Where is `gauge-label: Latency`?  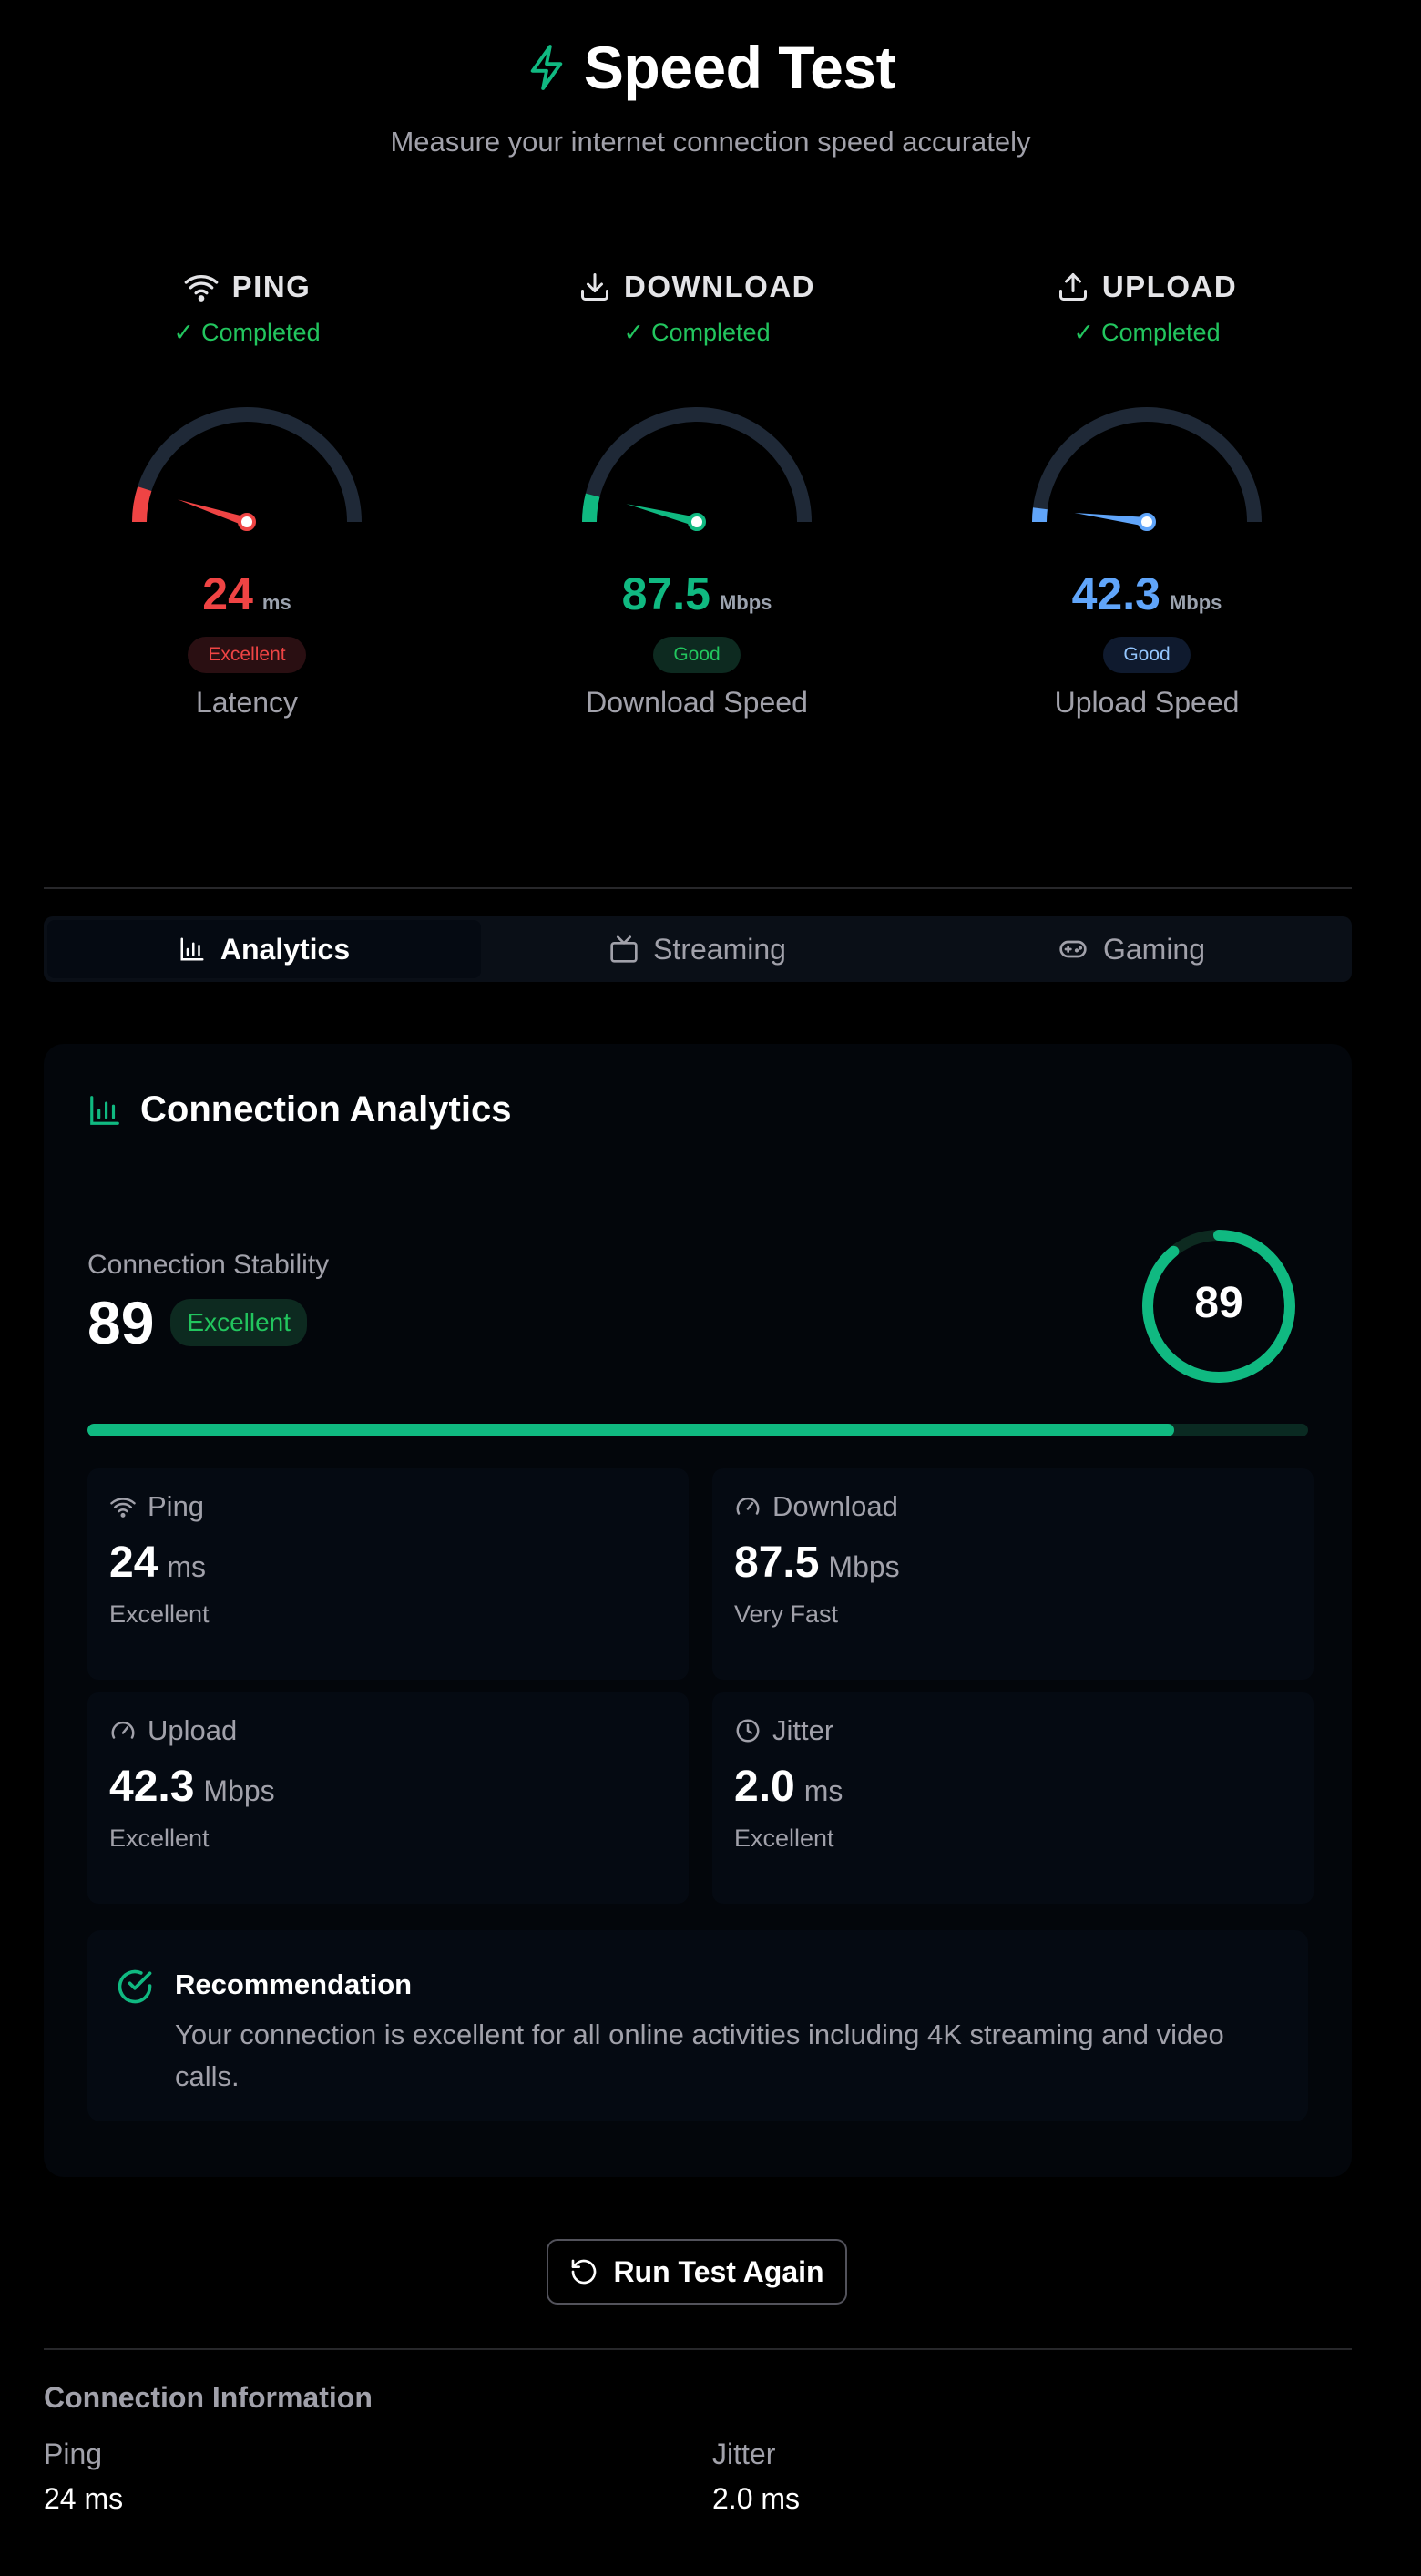
gauge-label: Latency is located at coordinates (247, 702).